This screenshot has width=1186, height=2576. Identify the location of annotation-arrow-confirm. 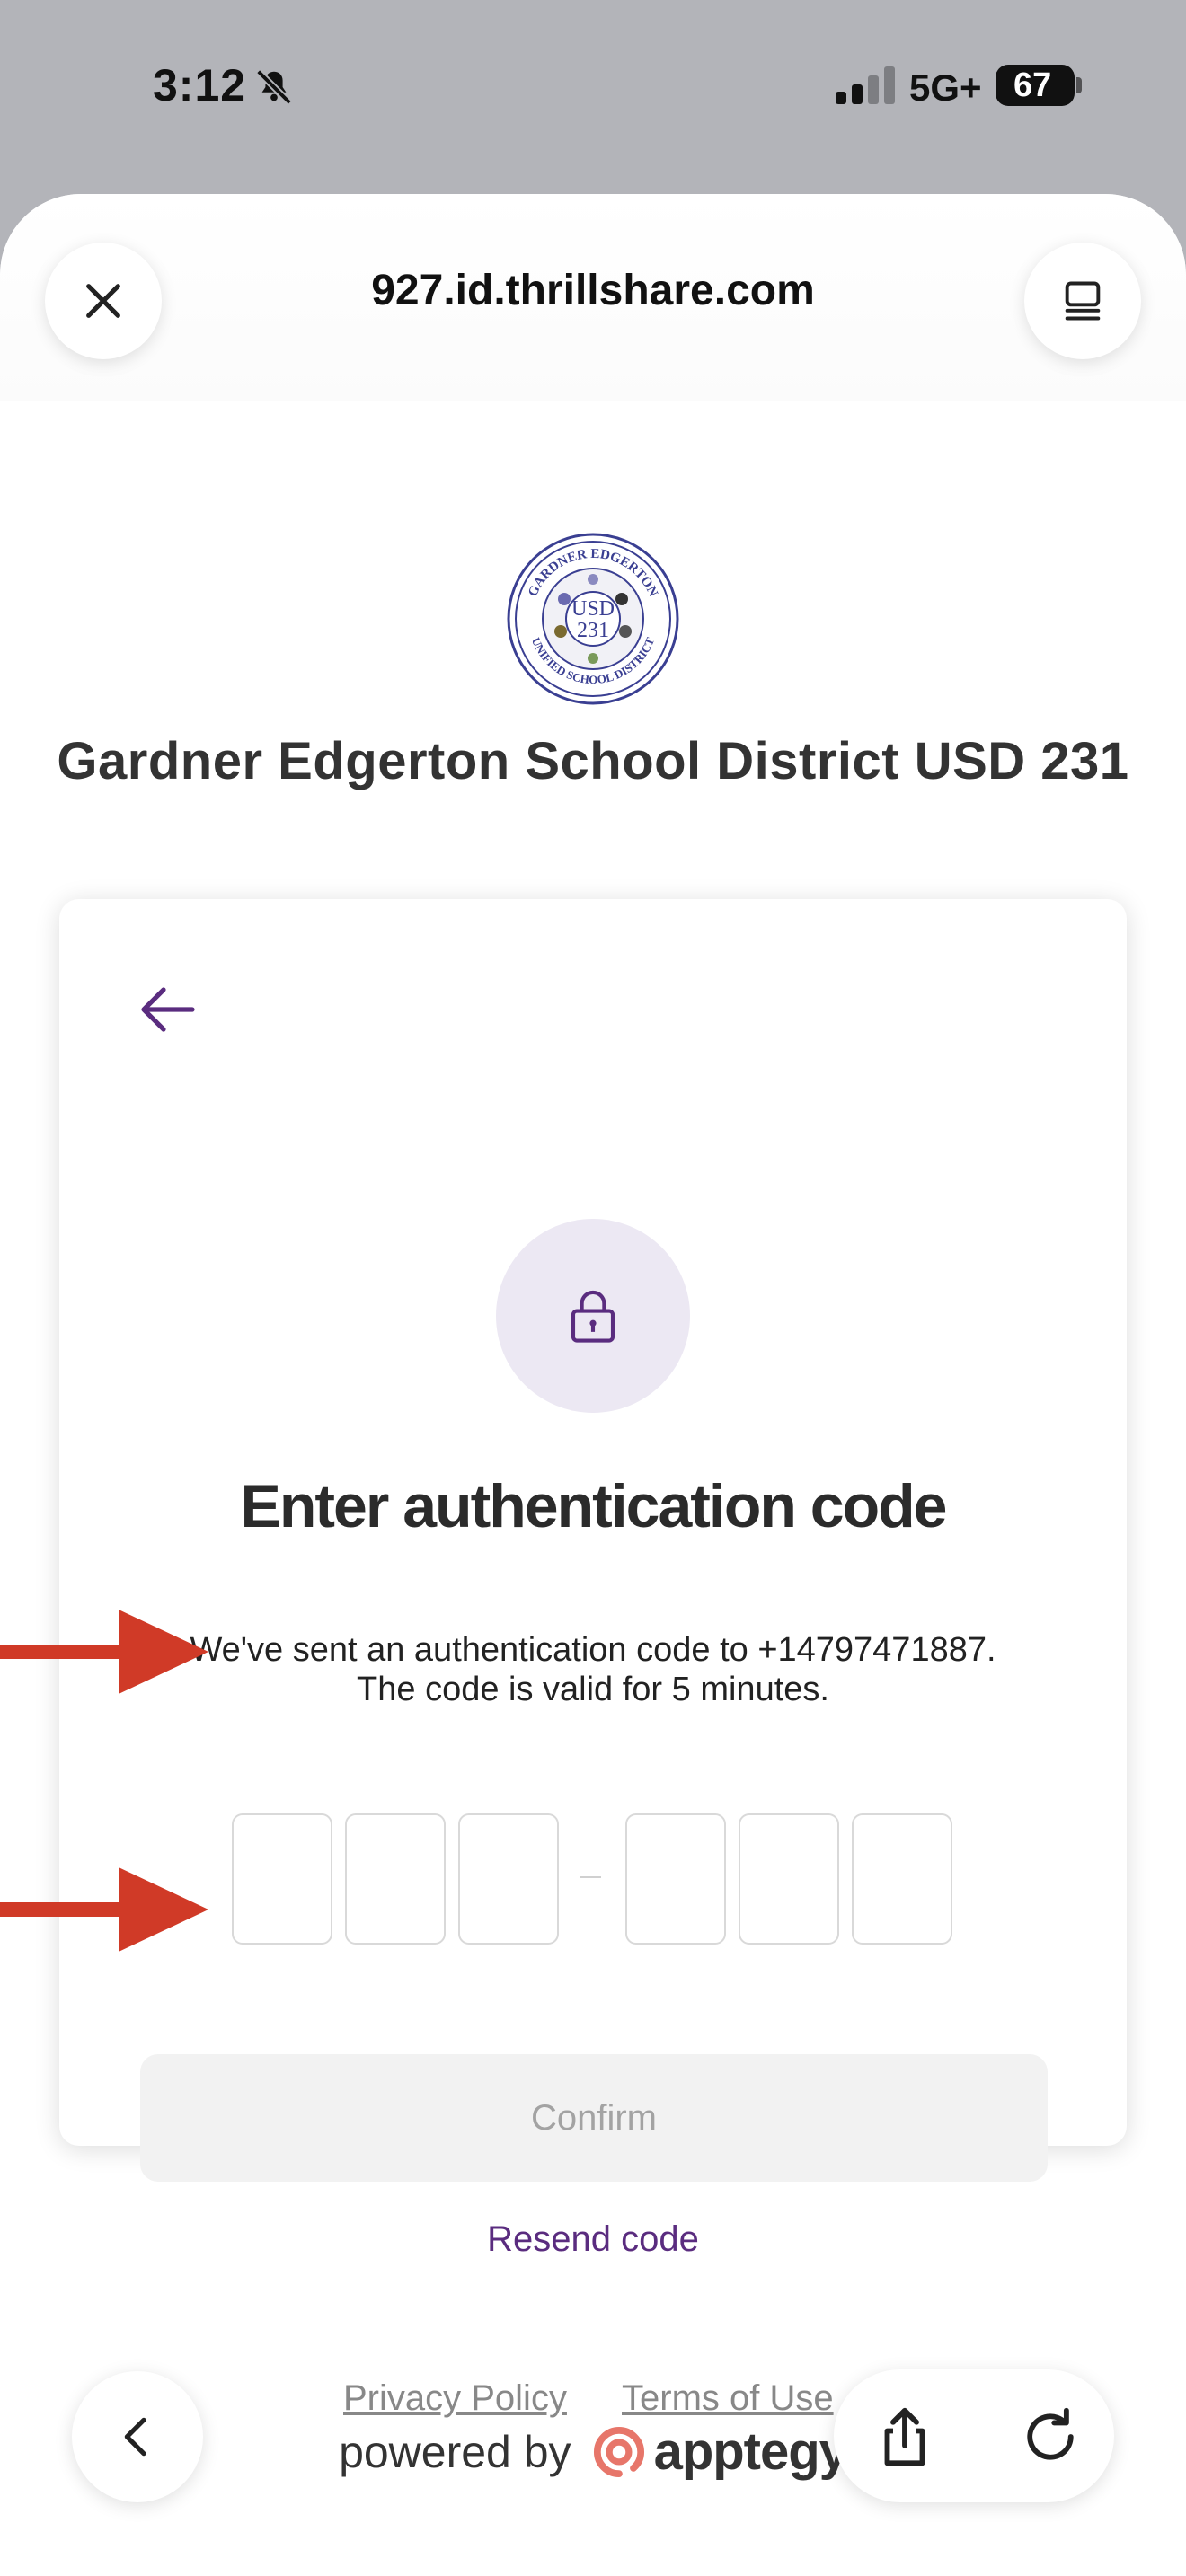
(104, 1909).